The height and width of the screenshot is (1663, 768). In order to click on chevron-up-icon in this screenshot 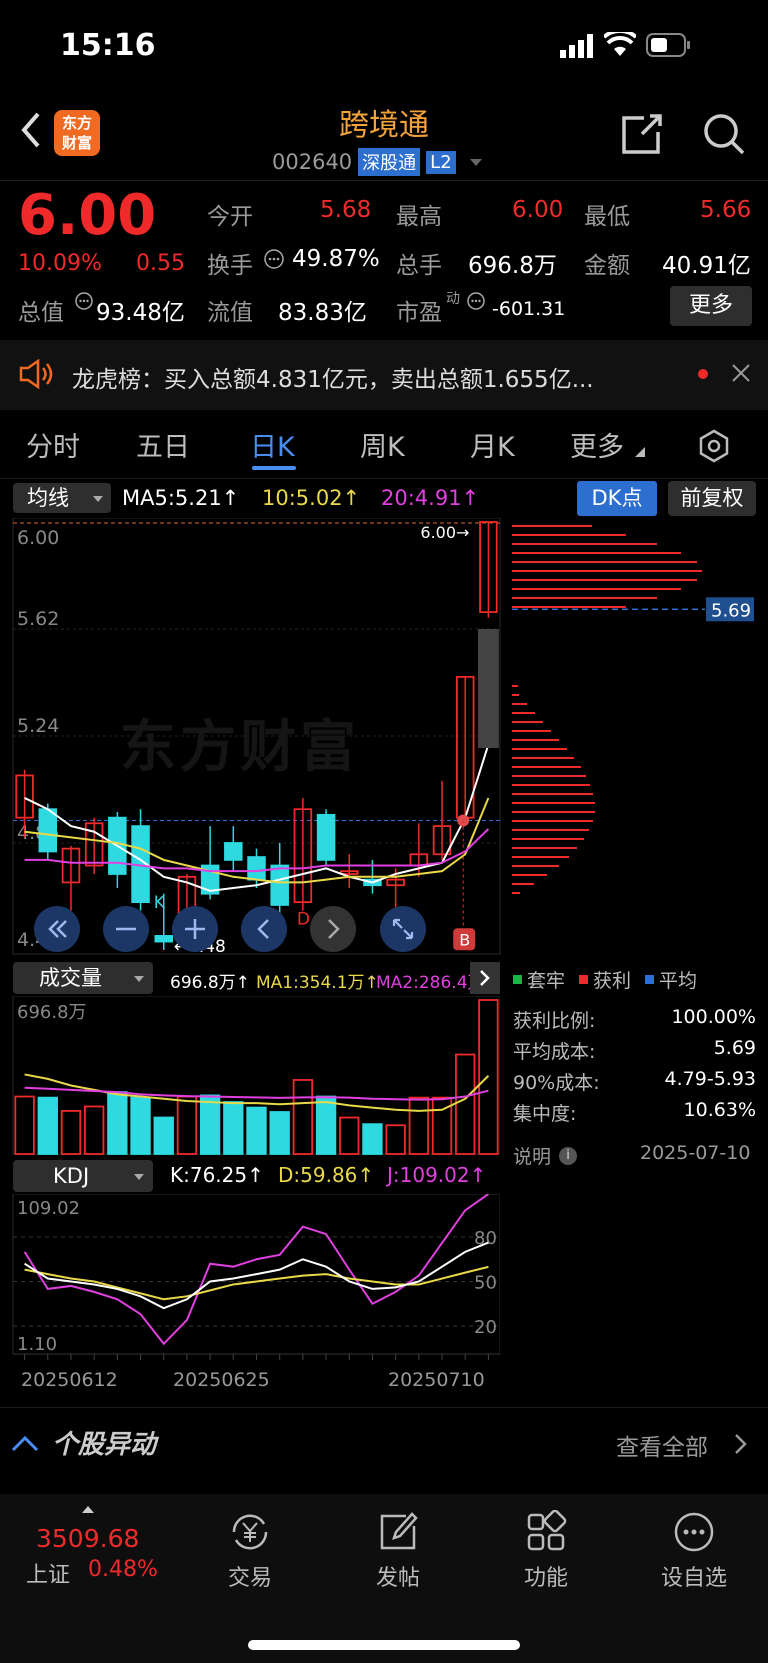, I will do `click(25, 1445)`.